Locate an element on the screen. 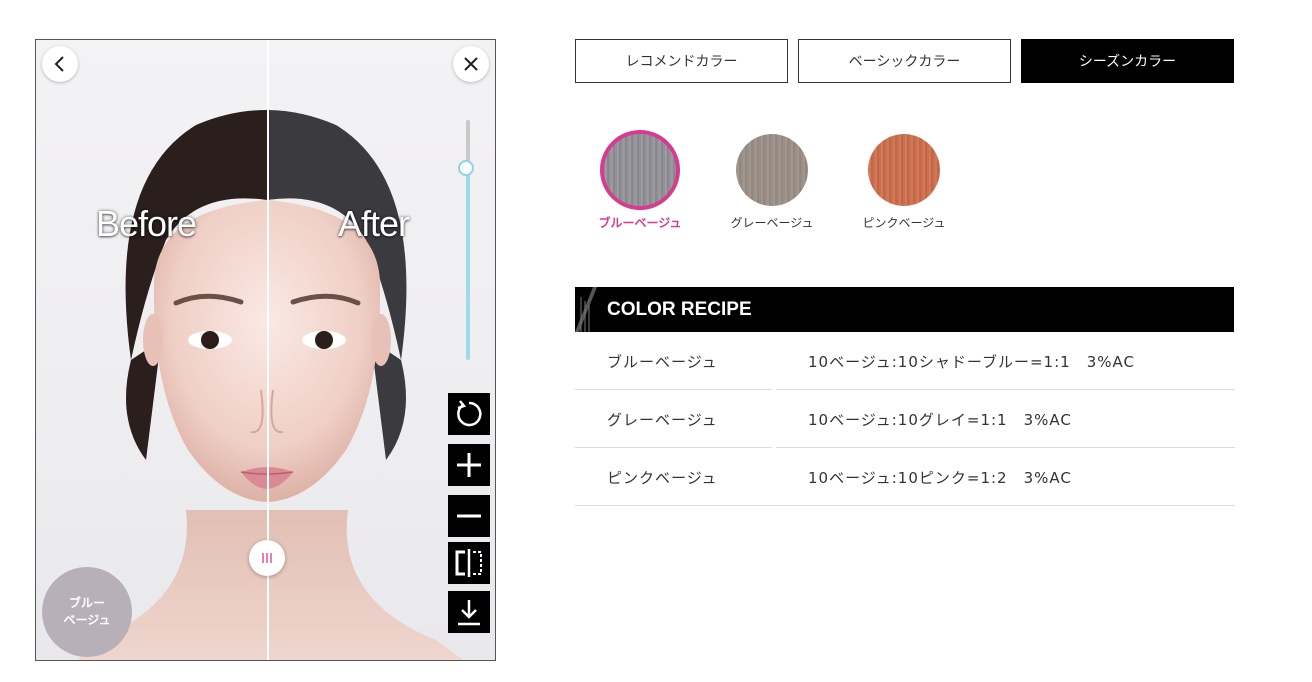 The height and width of the screenshot is (682, 1312). intensity-slider is located at coordinates (468, 240).